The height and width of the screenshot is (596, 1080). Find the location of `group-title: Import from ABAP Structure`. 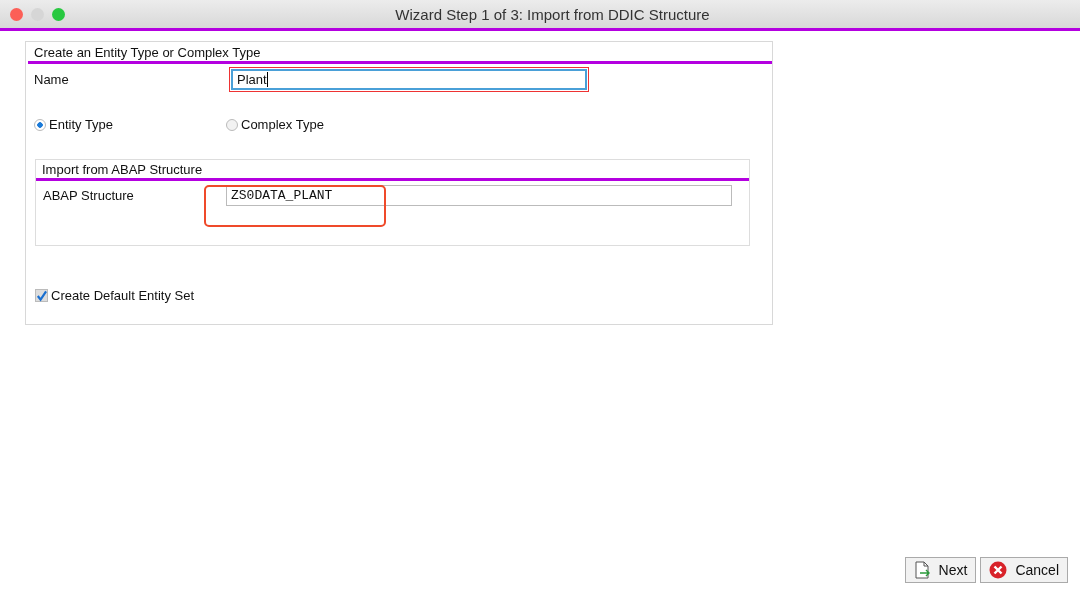

group-title: Import from ABAP Structure is located at coordinates (392, 170).